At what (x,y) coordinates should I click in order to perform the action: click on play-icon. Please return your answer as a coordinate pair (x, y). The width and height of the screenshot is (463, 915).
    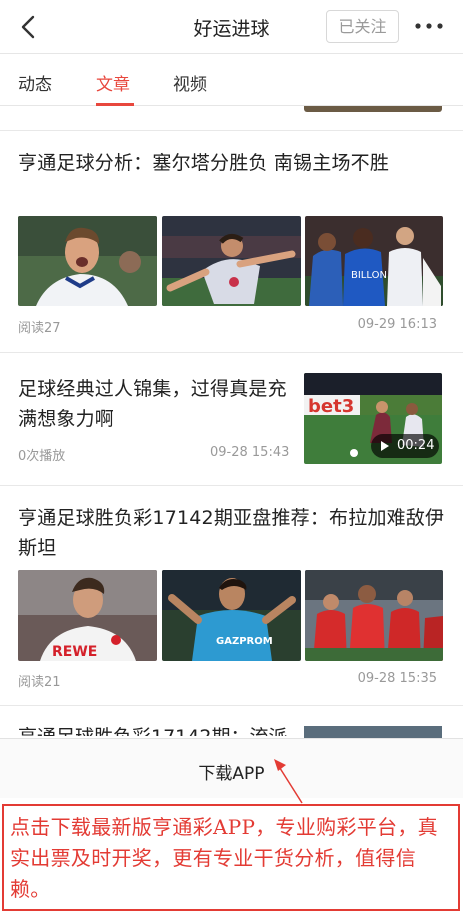
    Looking at the image, I should click on (385, 446).